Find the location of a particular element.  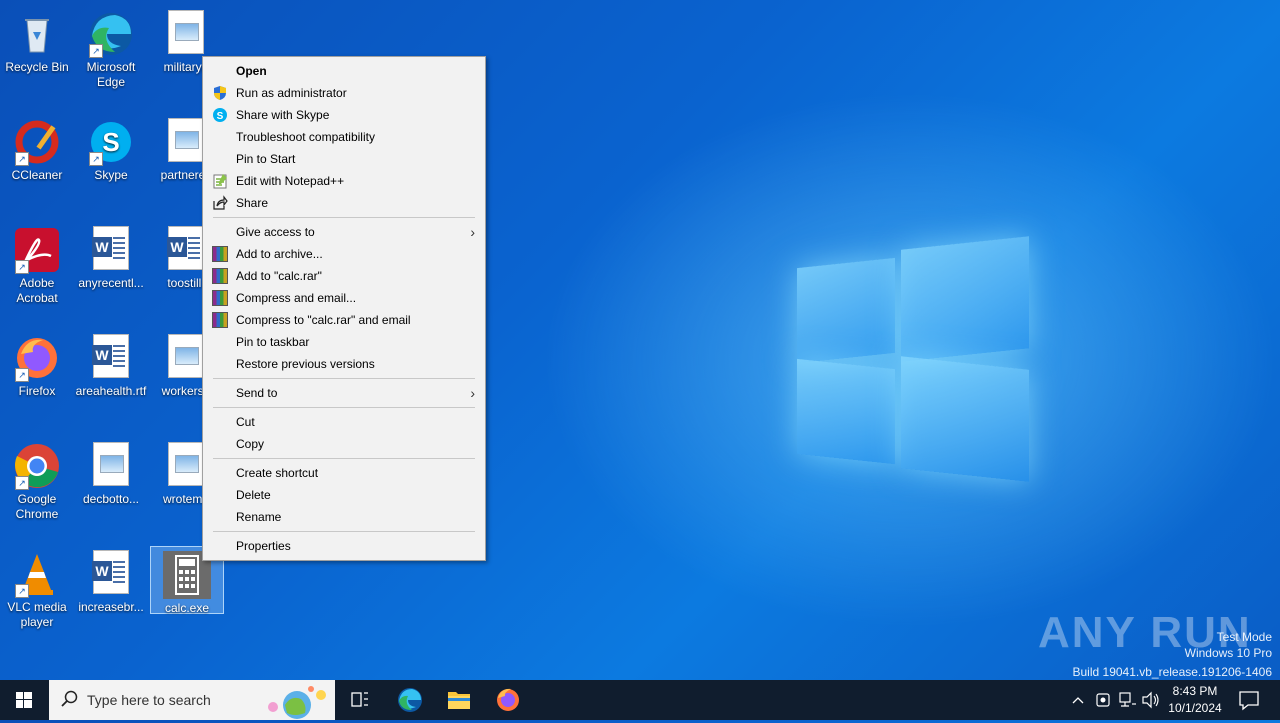

menu-item-add-to-calc-rar: Add to "calc.rar" is located at coordinates (344, 276).